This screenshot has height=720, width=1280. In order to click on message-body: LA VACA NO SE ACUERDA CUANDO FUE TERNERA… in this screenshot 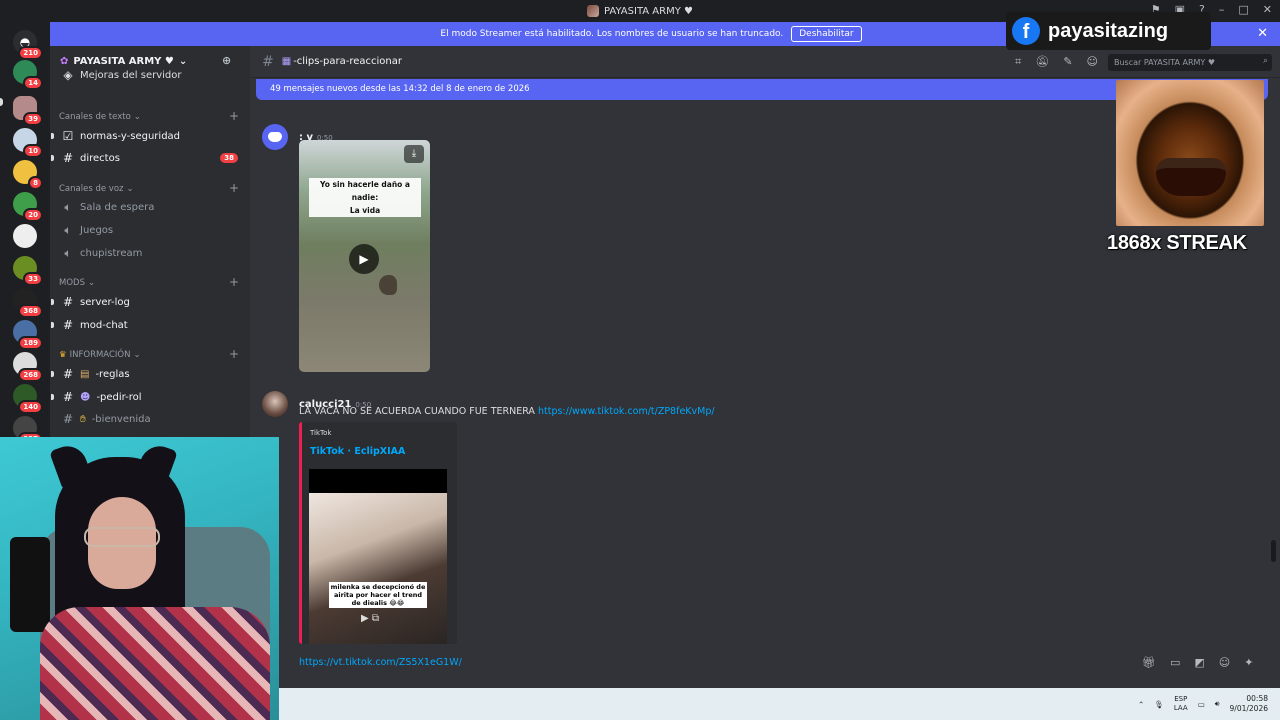, I will do `click(507, 411)`.